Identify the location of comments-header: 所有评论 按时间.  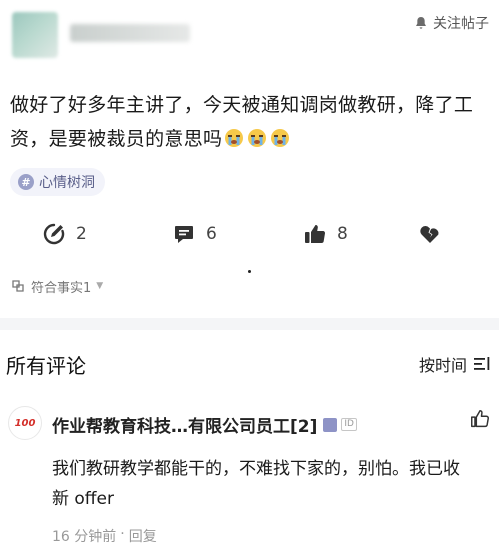
(249, 360).